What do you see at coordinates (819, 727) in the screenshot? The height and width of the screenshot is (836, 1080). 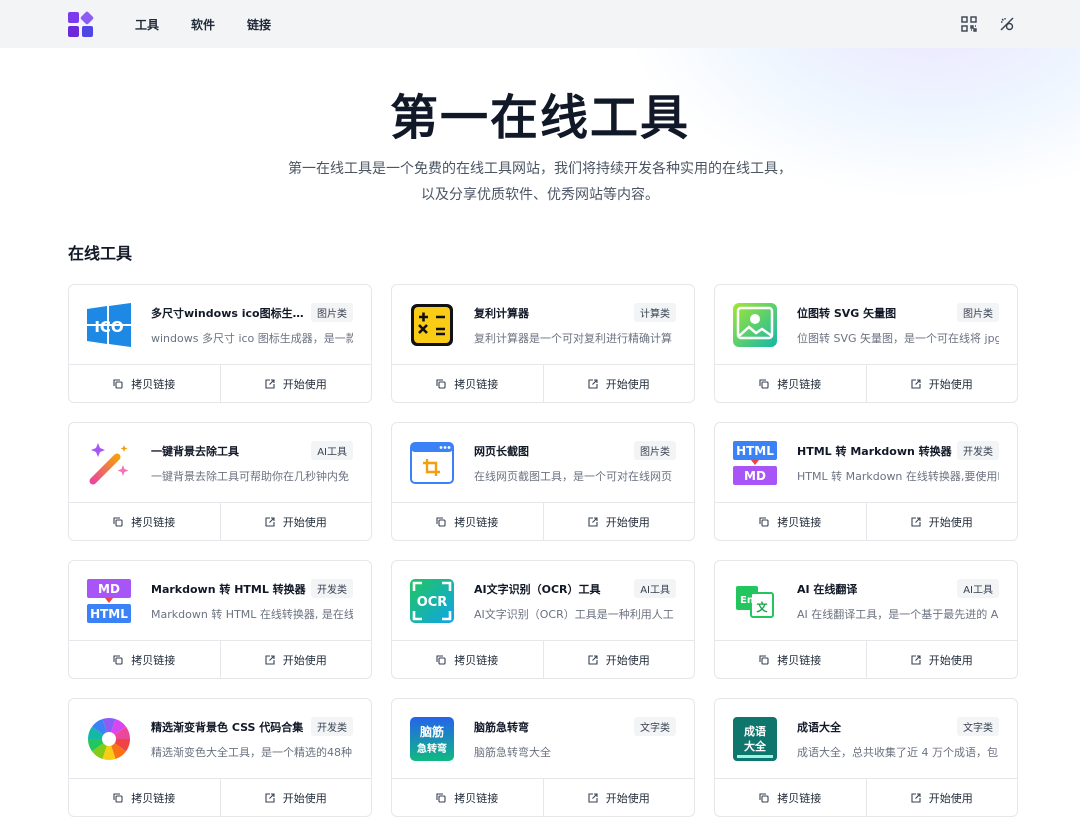 I see `tool-name: 成语大全` at bounding box center [819, 727].